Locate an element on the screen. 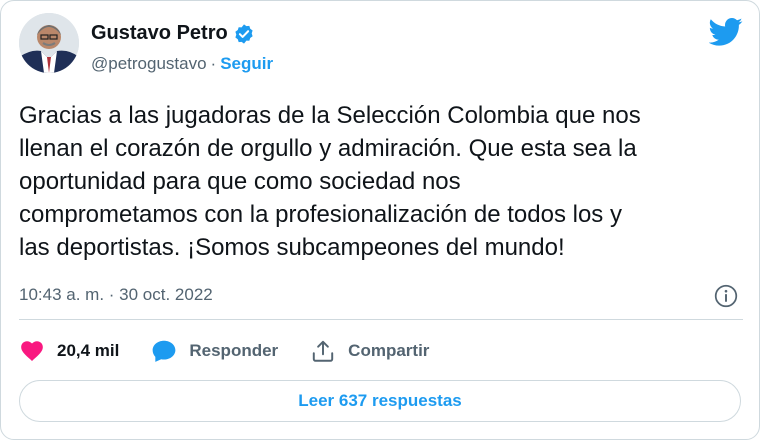 Image resolution: width=768 pixels, height=442 pixels. tweet-timestamp: 10:43 a. m. · 30 oct. 2022 is located at coordinates (116, 295).